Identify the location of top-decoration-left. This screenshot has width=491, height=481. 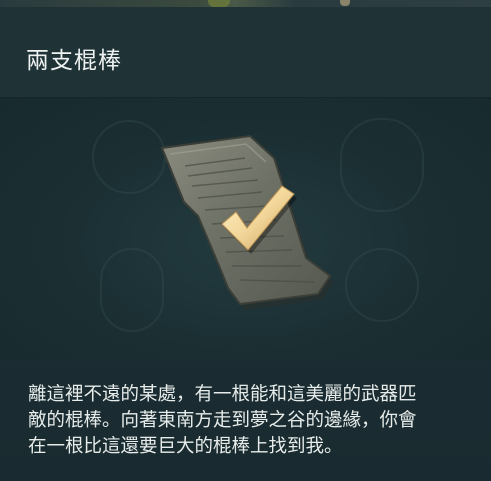
(219, 3).